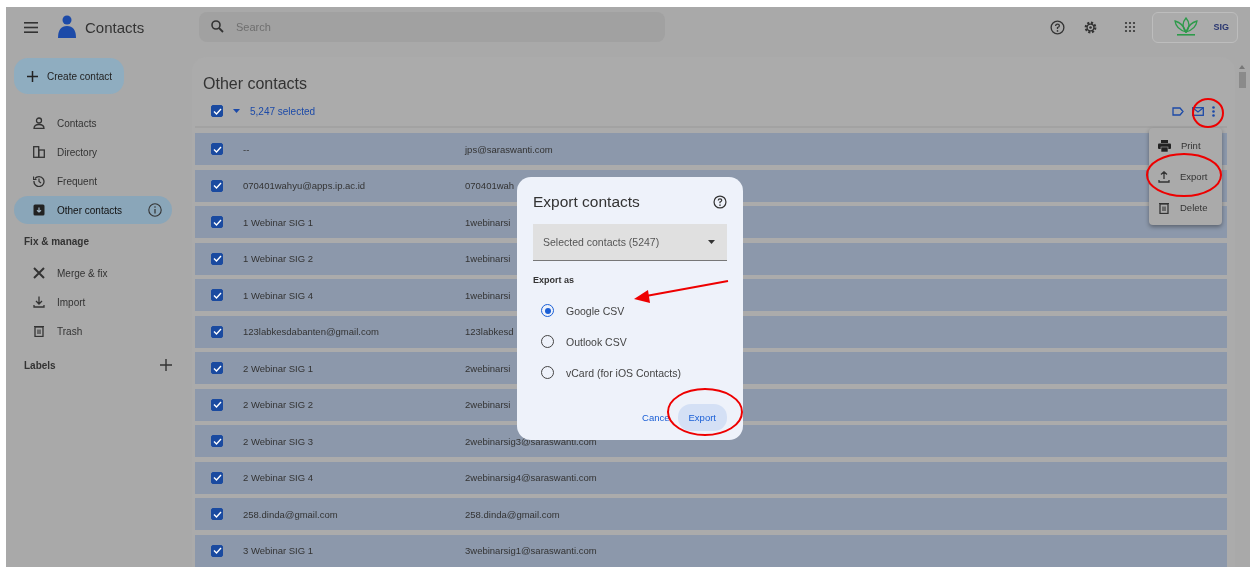  What do you see at coordinates (57, 242) in the screenshot?
I see `section-title: Fix & manage` at bounding box center [57, 242].